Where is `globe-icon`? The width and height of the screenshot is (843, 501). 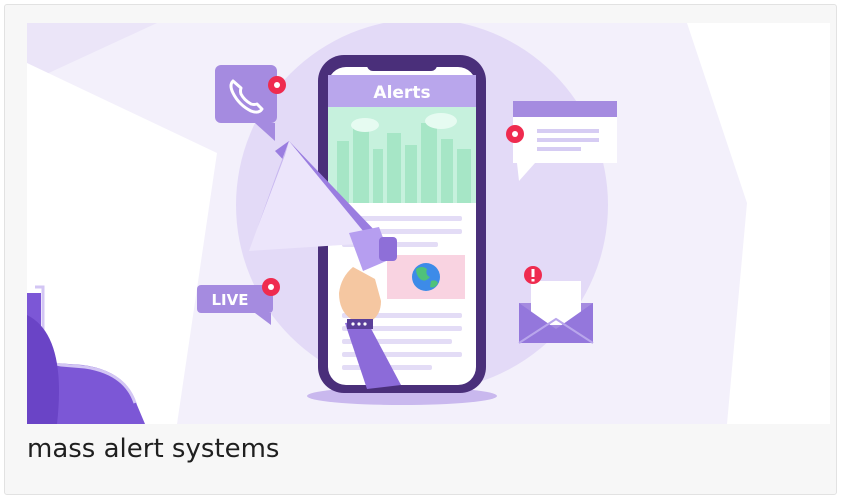
globe-icon is located at coordinates (426, 277).